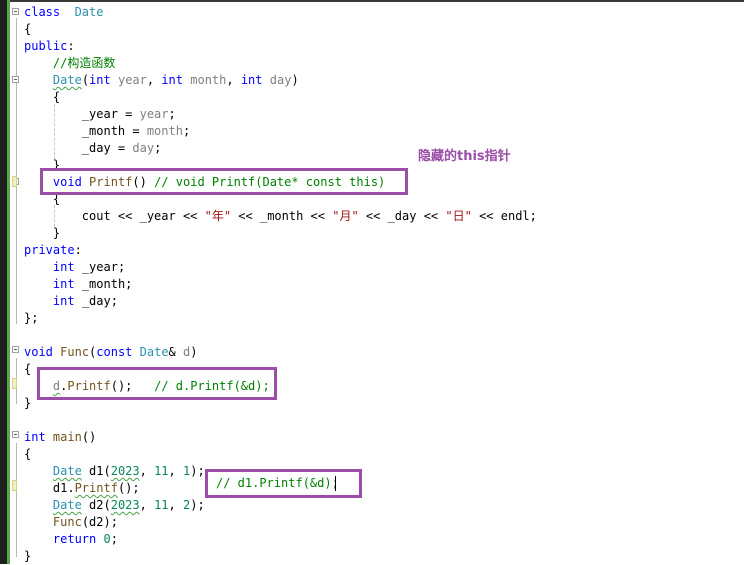  I want to click on code-line-text: int _month;, so click(78, 284).